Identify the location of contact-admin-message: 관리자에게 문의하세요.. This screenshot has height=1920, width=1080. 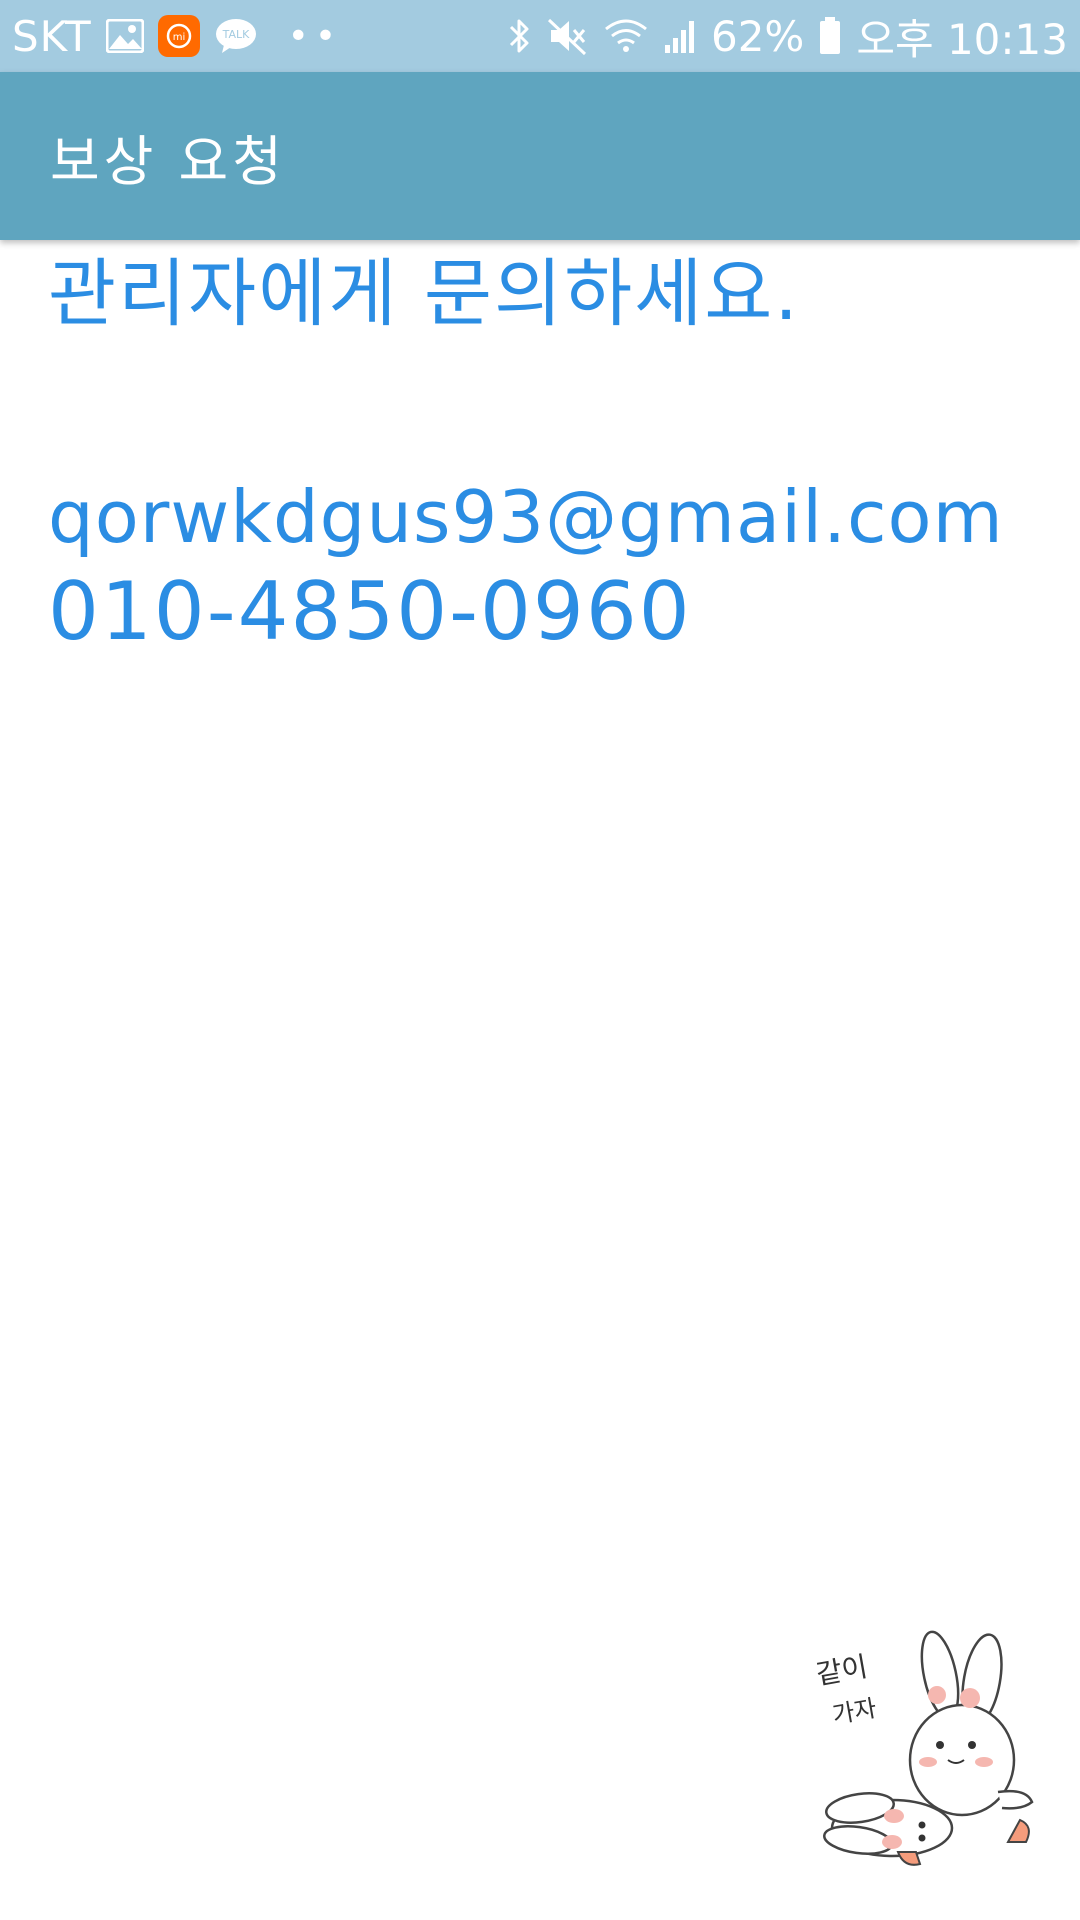
(424, 294).